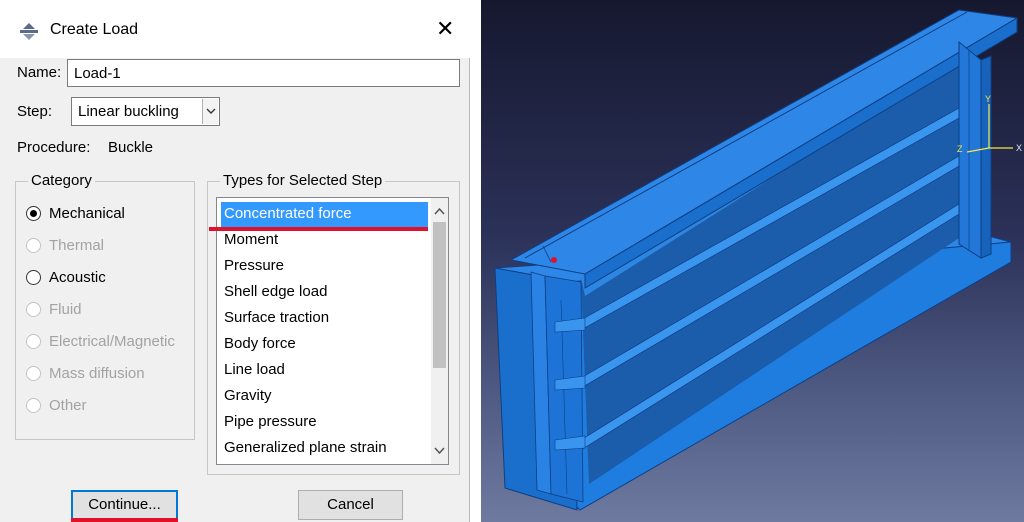  Describe the element at coordinates (124, 520) in the screenshot. I see `highlight-underline-continue` at that location.